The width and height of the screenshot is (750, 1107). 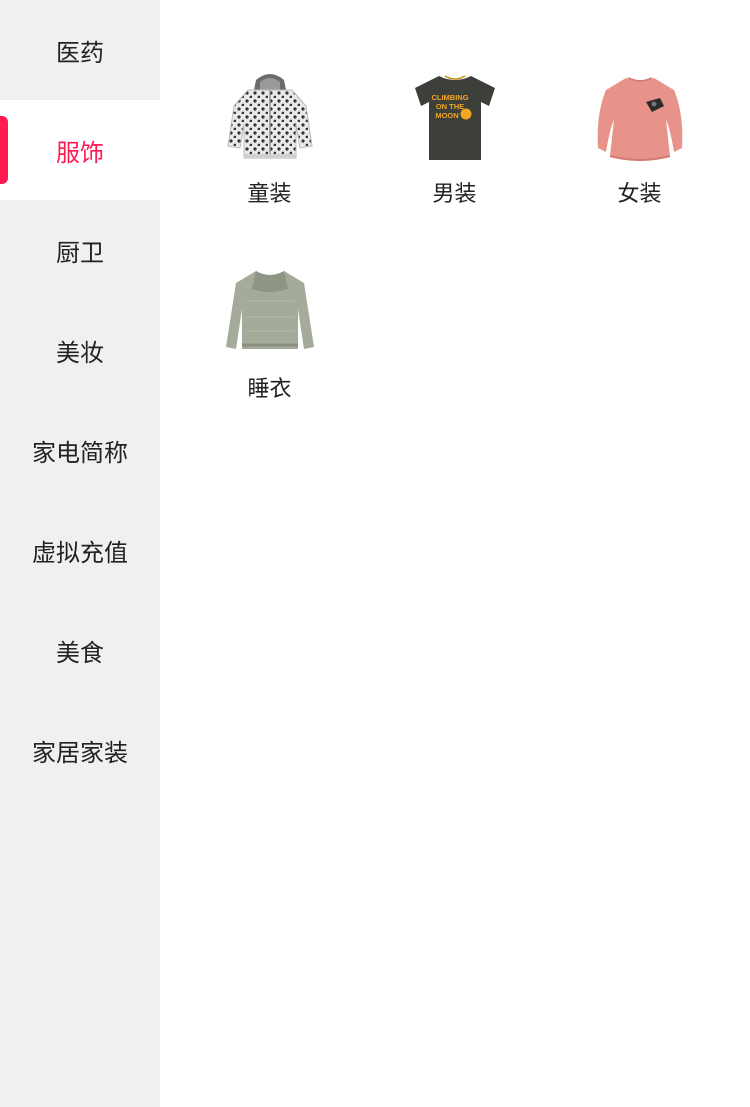 I want to click on subcategory-label: 男装, so click(x=454, y=194).